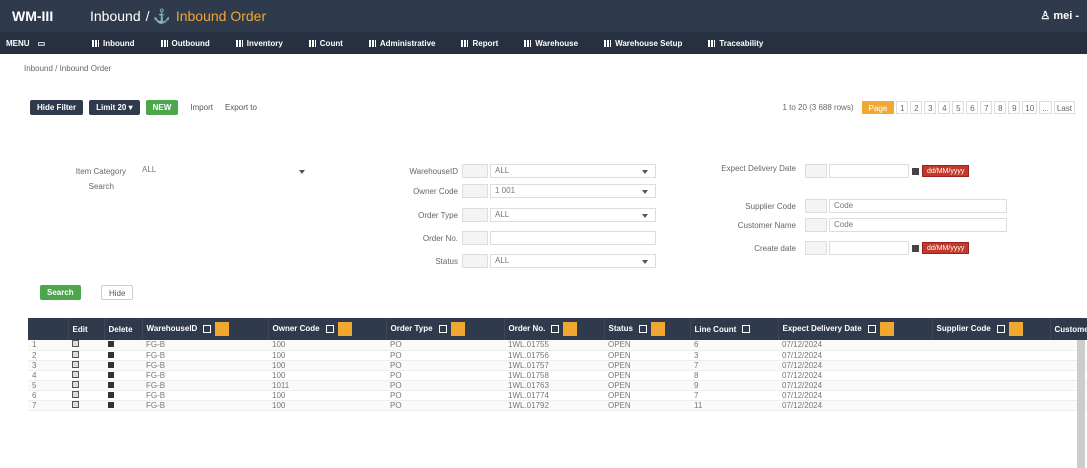 Image resolution: width=1087 pixels, height=468 pixels. I want to click on page-5: 5, so click(958, 107).